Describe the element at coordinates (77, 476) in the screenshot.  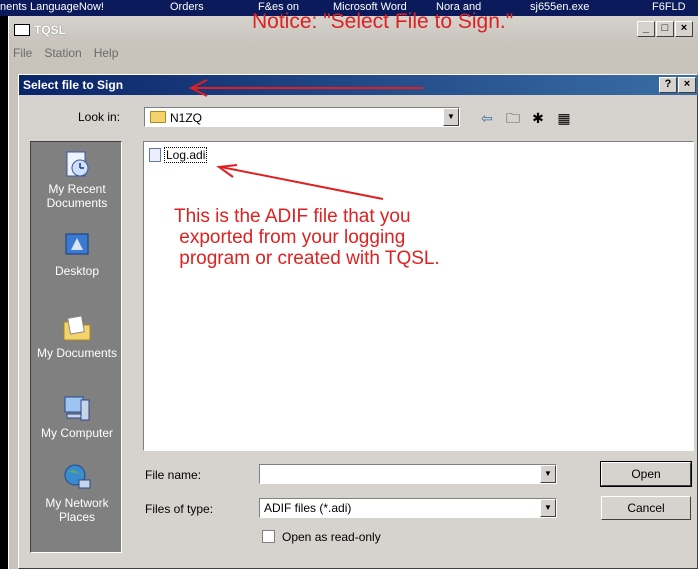
I see `network-places-icon` at that location.